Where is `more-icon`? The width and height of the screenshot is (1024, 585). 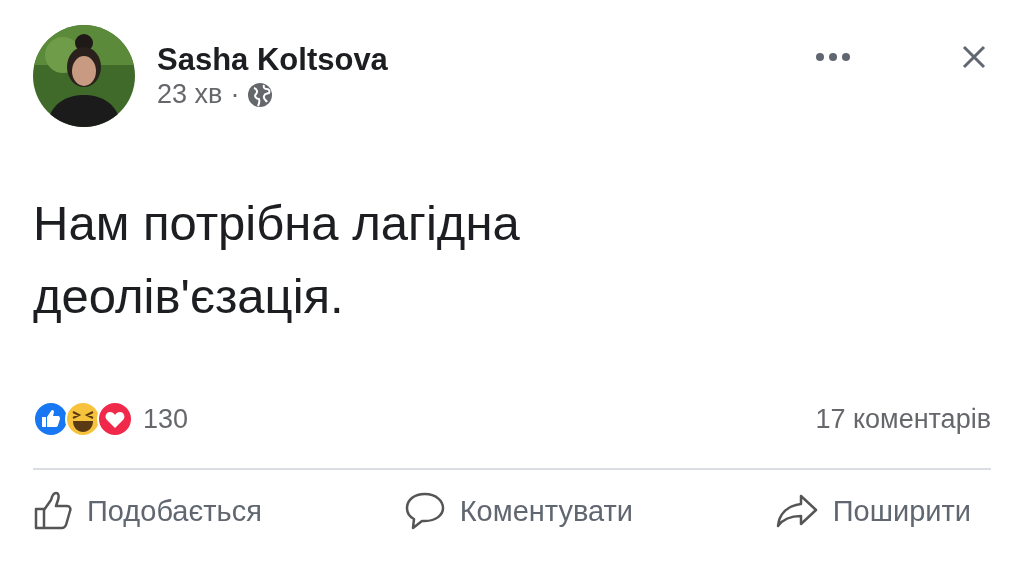
more-icon is located at coordinates (833, 57).